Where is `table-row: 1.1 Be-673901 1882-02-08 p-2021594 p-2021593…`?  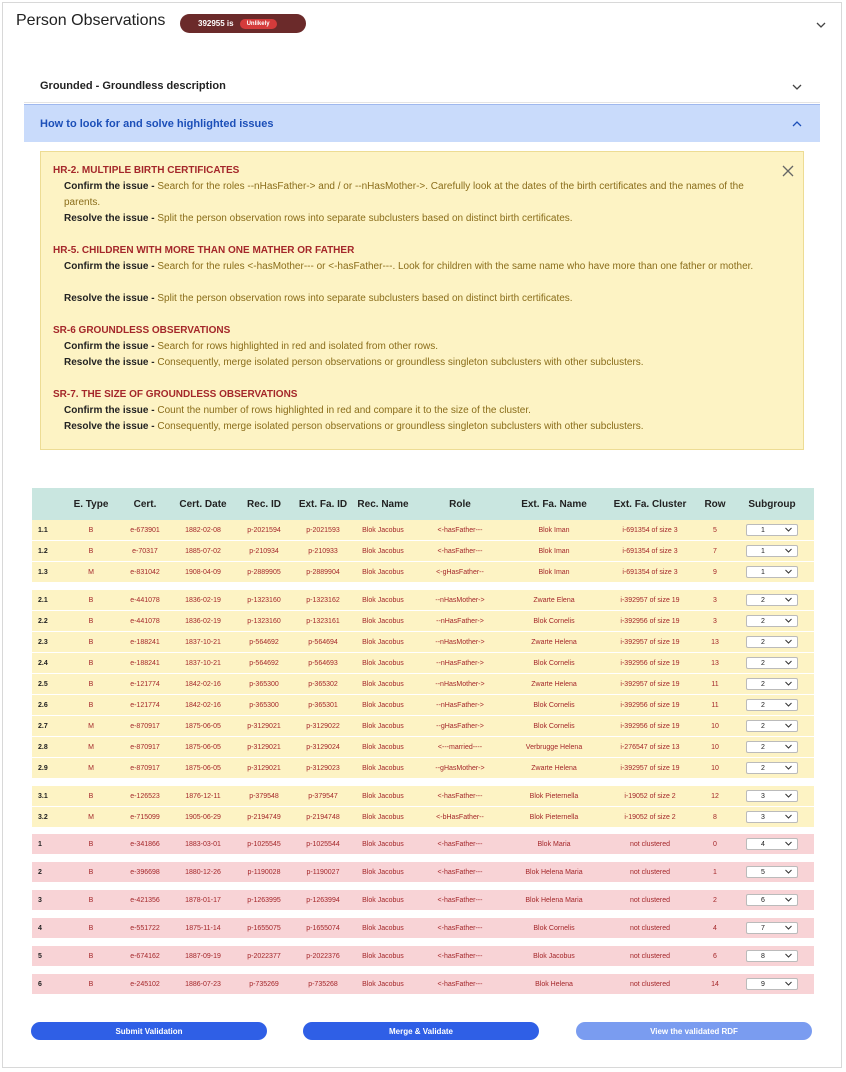 table-row: 1.1 Be-673901 1882-02-08 p-2021594 p-2021593… is located at coordinates (423, 530).